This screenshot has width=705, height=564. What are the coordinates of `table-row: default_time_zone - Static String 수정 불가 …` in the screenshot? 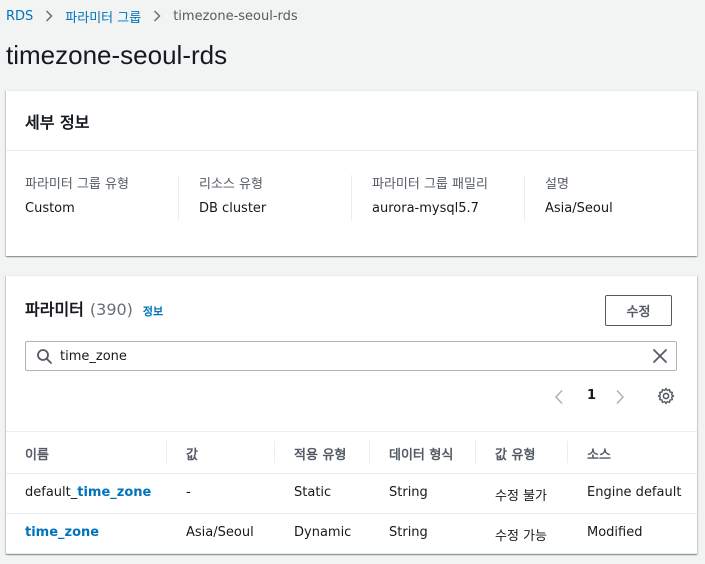 It's located at (351, 494).